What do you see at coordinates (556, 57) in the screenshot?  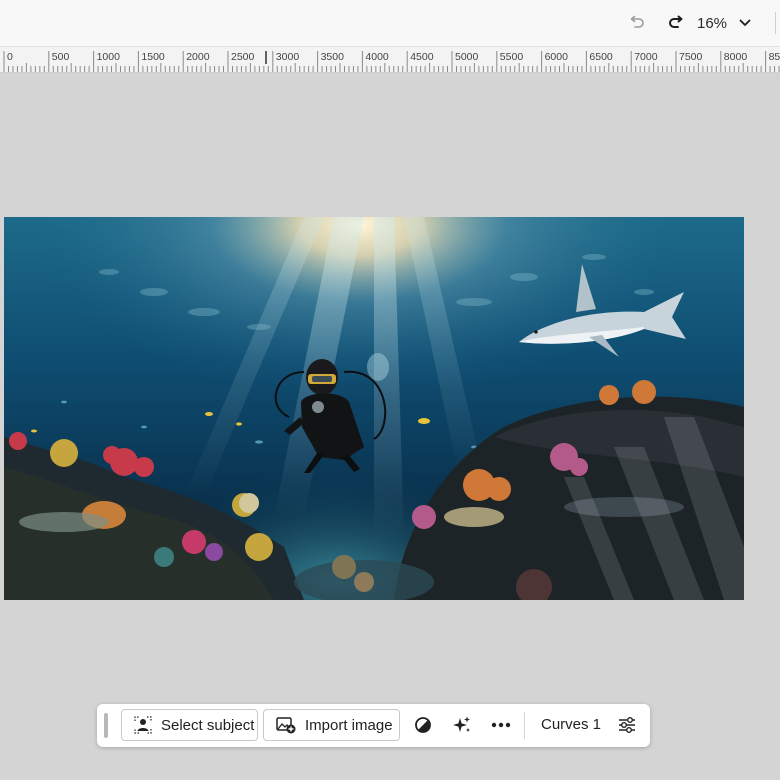 I see `ruler-label: 6000` at bounding box center [556, 57].